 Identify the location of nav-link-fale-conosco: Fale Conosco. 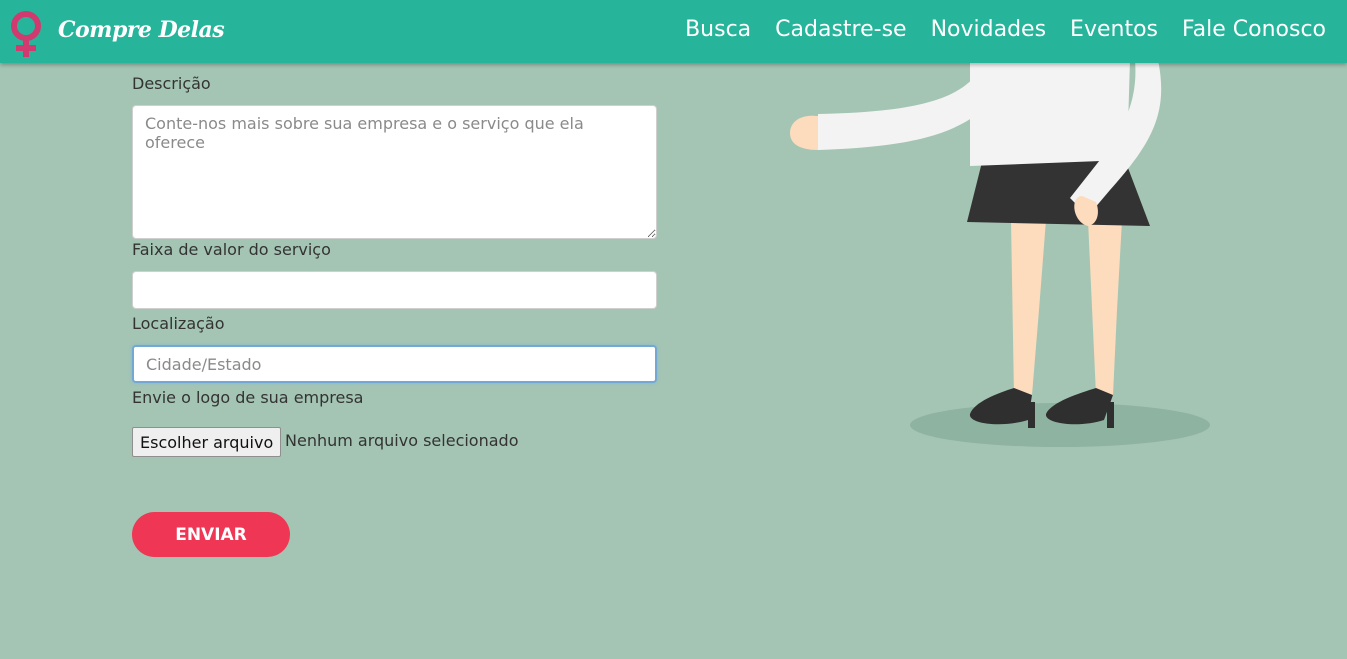
(1254, 29).